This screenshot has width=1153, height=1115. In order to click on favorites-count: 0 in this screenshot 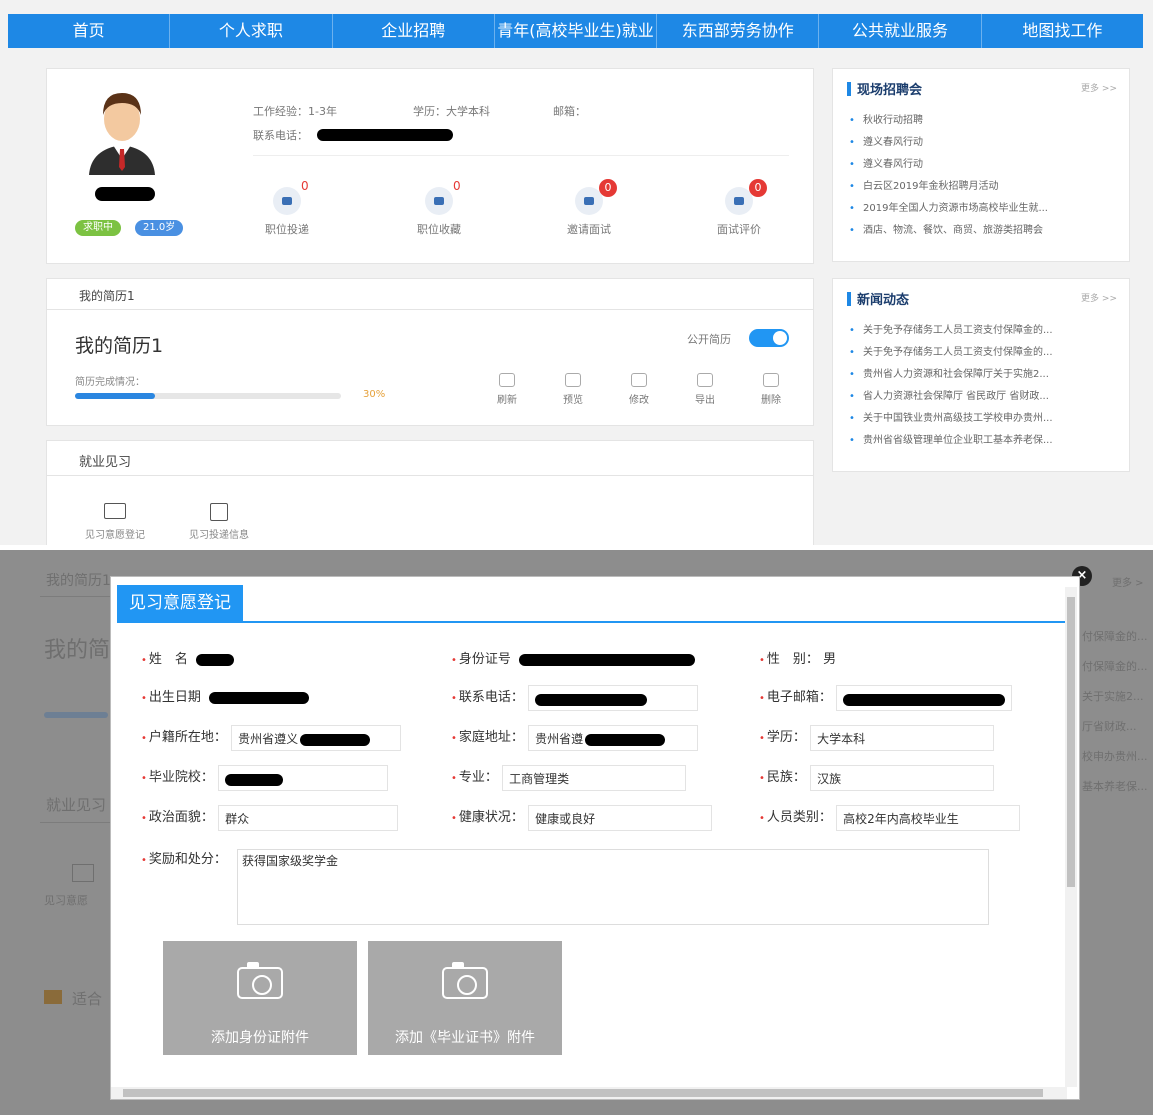, I will do `click(457, 186)`.